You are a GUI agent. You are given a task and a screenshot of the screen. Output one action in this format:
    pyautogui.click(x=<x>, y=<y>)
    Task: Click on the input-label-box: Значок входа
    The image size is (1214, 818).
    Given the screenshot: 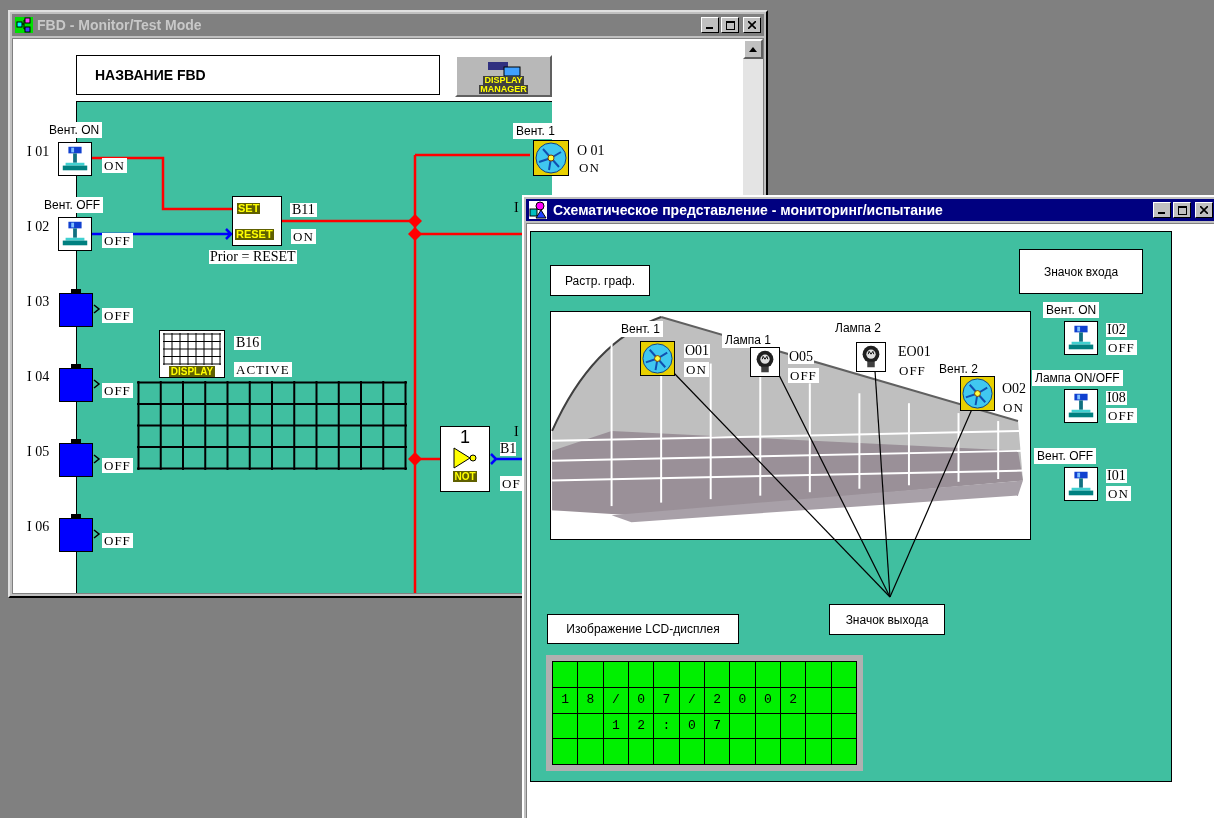 What is the action you would take?
    pyautogui.click(x=1081, y=271)
    